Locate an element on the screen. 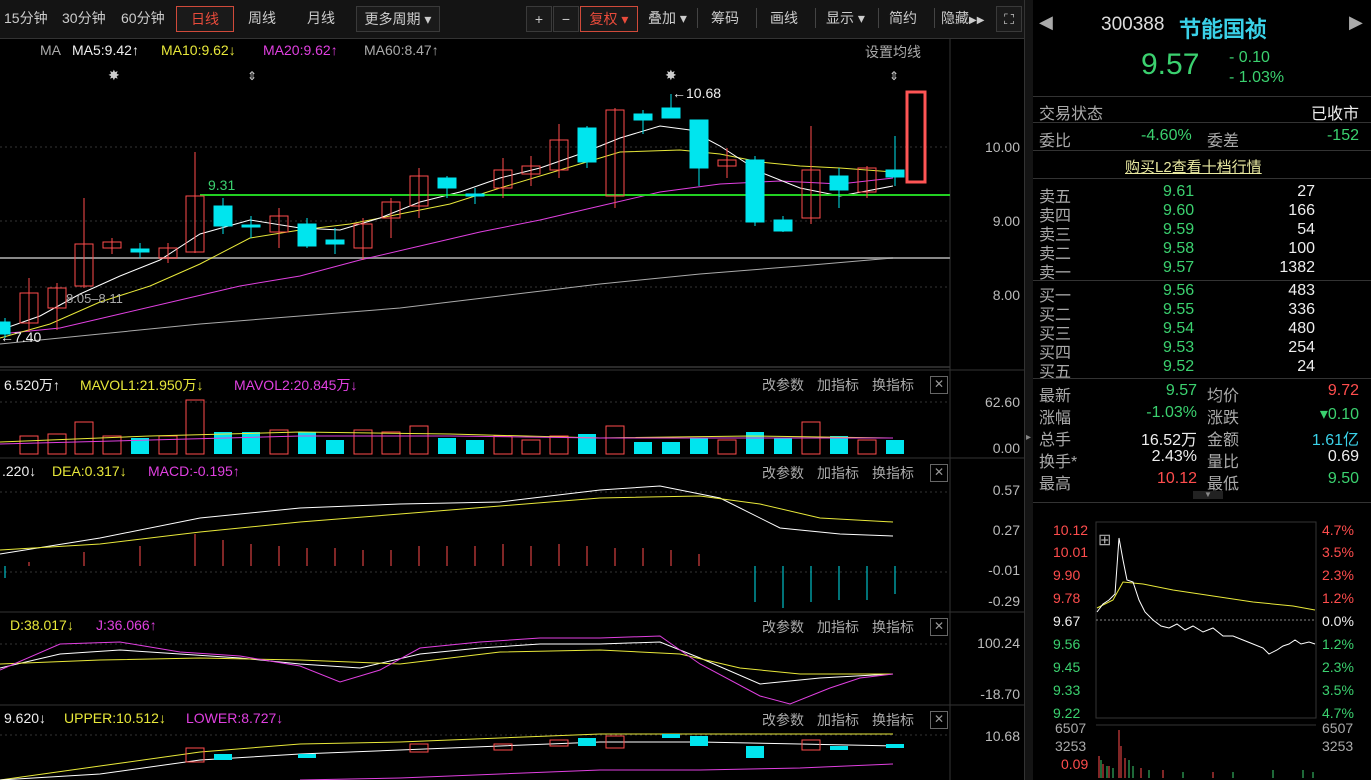 The height and width of the screenshot is (780, 1371). weibi-value: -4.60% is located at coordinates (1166, 135).